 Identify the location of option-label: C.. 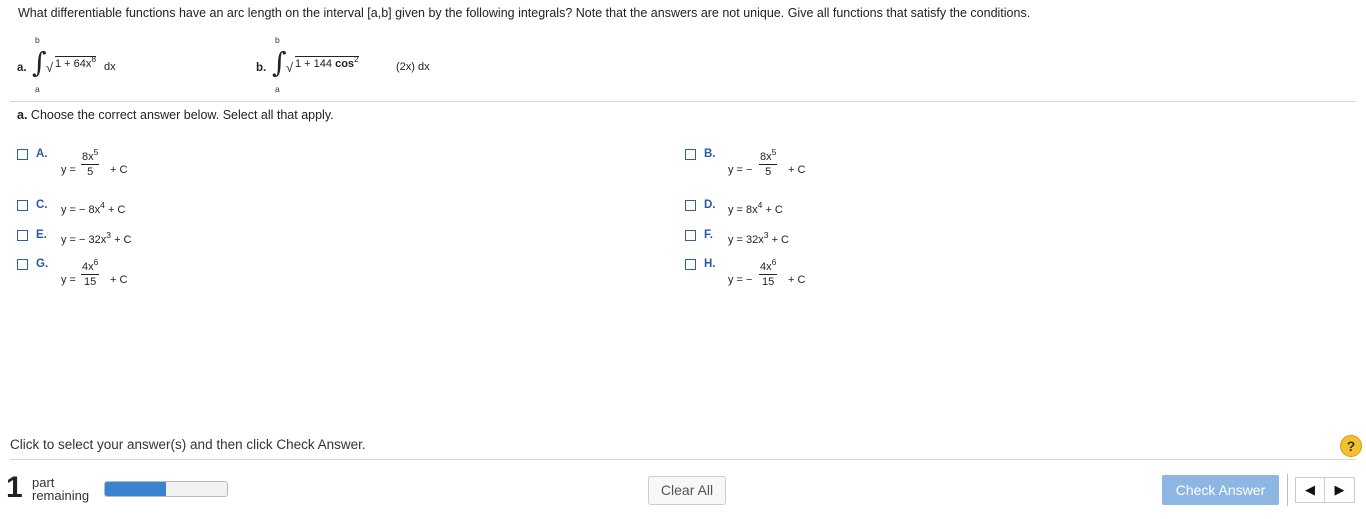
(42, 205).